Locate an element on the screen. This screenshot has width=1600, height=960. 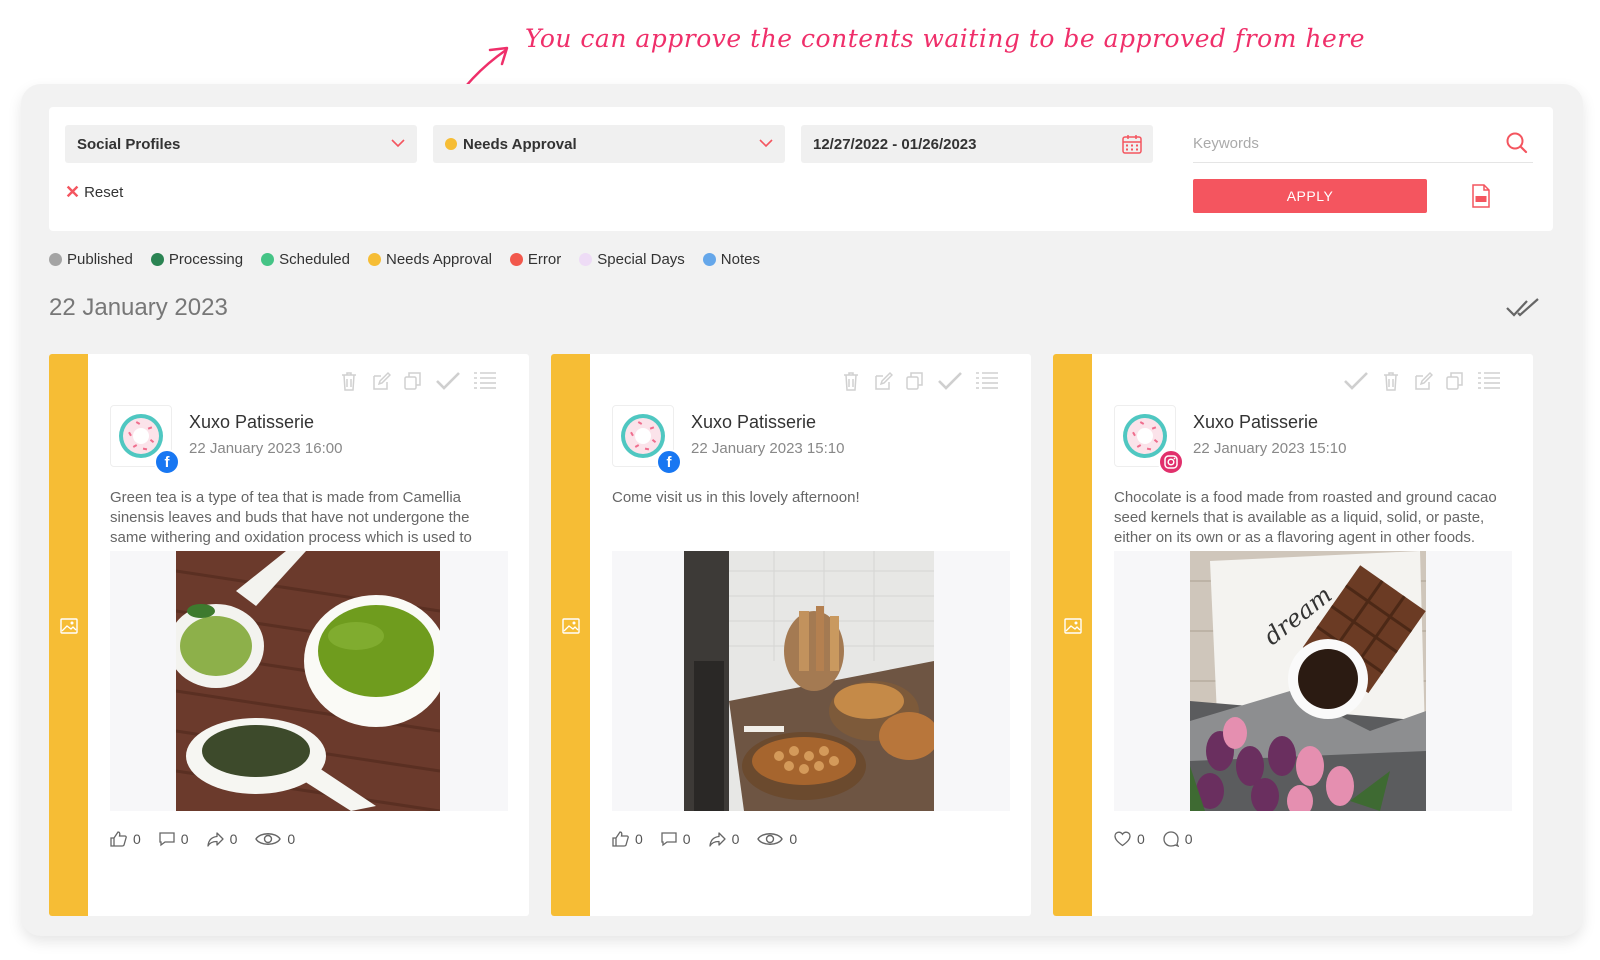
legend-item: Special Days is located at coordinates (632, 259).